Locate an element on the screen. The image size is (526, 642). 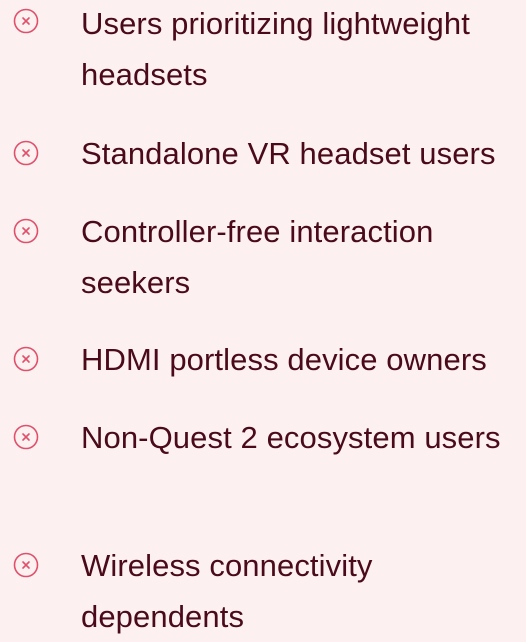
list-item-label: HDMI portless device owners is located at coordinates (284, 359).